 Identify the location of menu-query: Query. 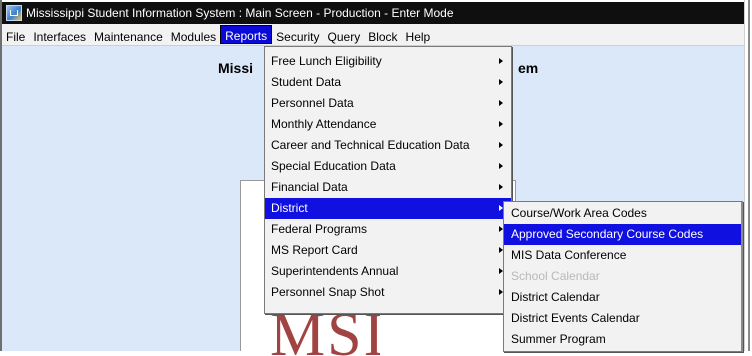
(344, 35).